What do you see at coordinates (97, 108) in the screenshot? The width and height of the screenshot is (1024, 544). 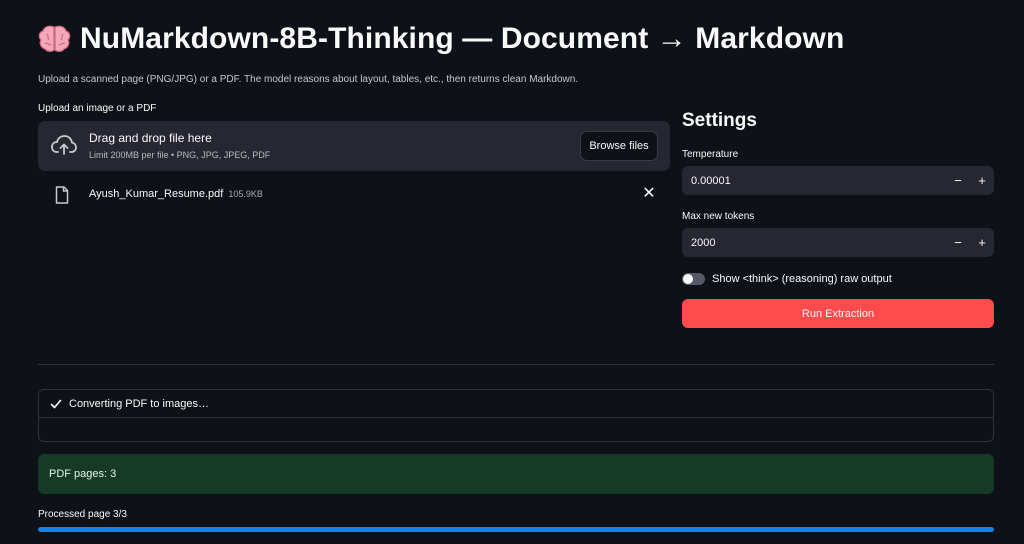 I see `uploader-label: Upload an image or a PDF` at bounding box center [97, 108].